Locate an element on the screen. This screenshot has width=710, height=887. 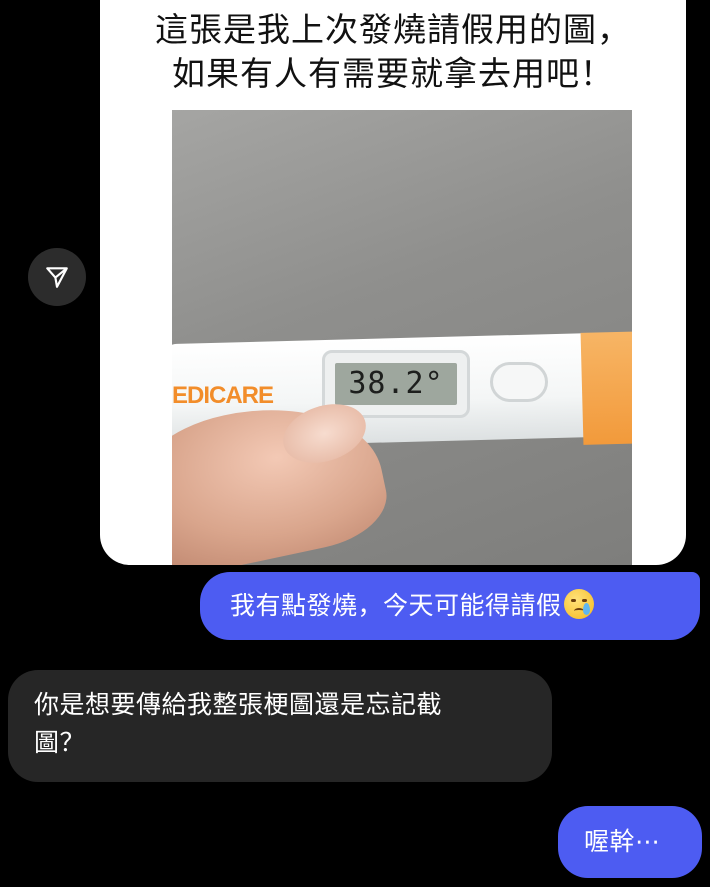
message-sent-2: 喔幹⋯ is located at coordinates (630, 842).